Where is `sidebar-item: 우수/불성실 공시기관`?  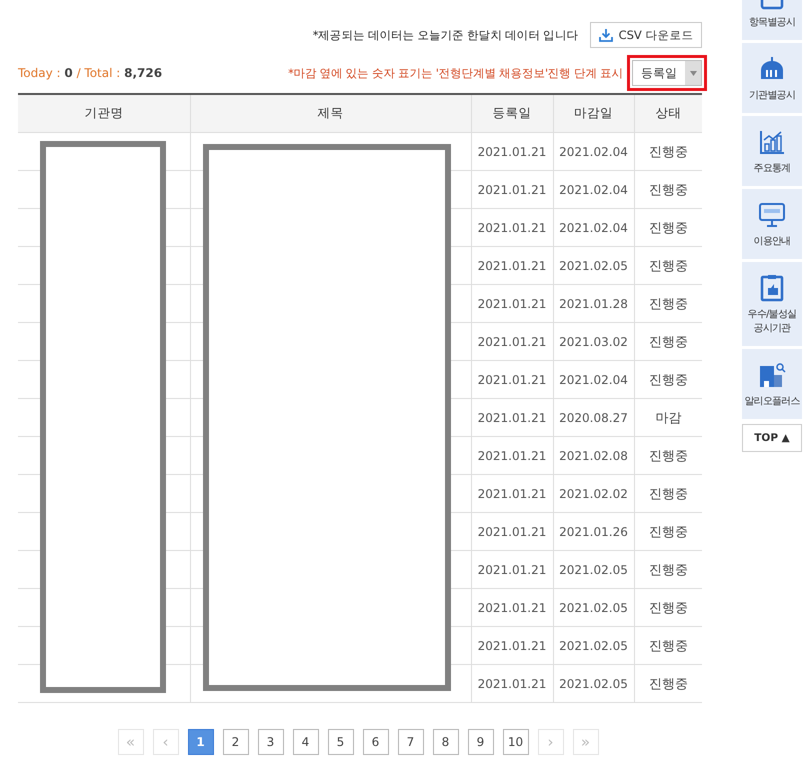 sidebar-item: 우수/불성실 공시기관 is located at coordinates (772, 304).